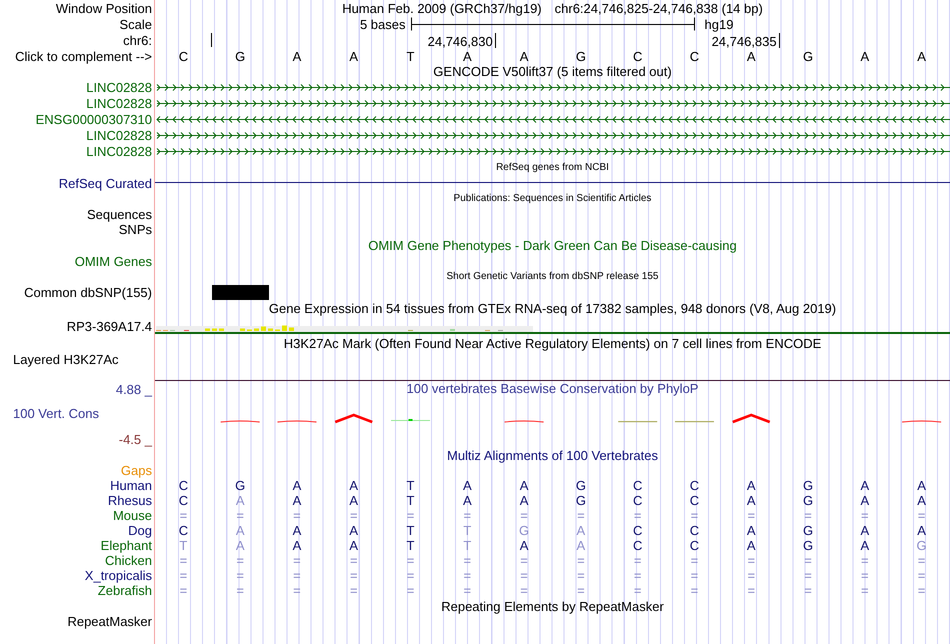 This screenshot has width=950, height=644. What do you see at coordinates (113, 261) in the screenshot?
I see `track-label: OMIM Genes` at bounding box center [113, 261].